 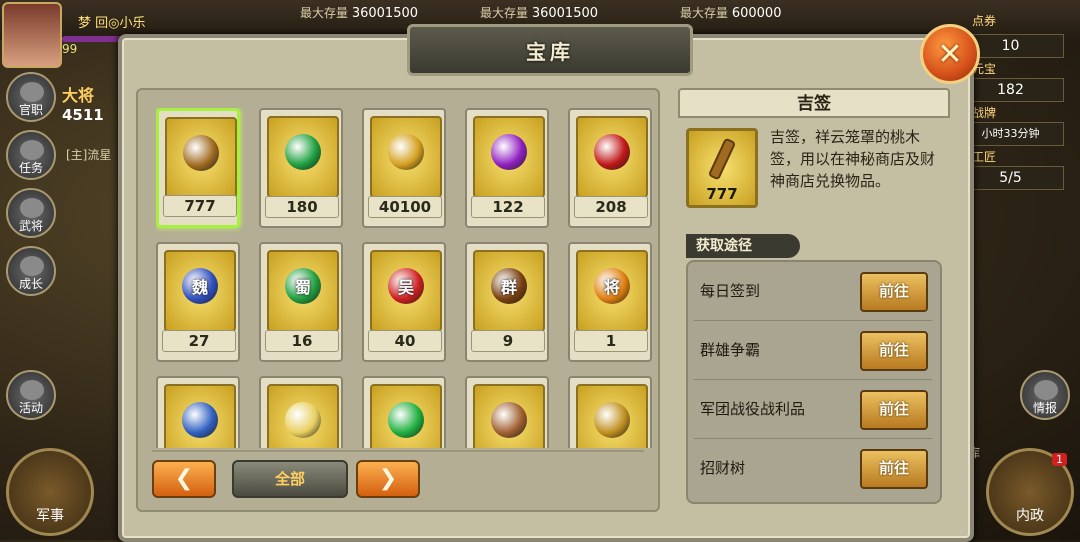 I want to click on right-btn-intel: 情报, so click(x=1045, y=395).